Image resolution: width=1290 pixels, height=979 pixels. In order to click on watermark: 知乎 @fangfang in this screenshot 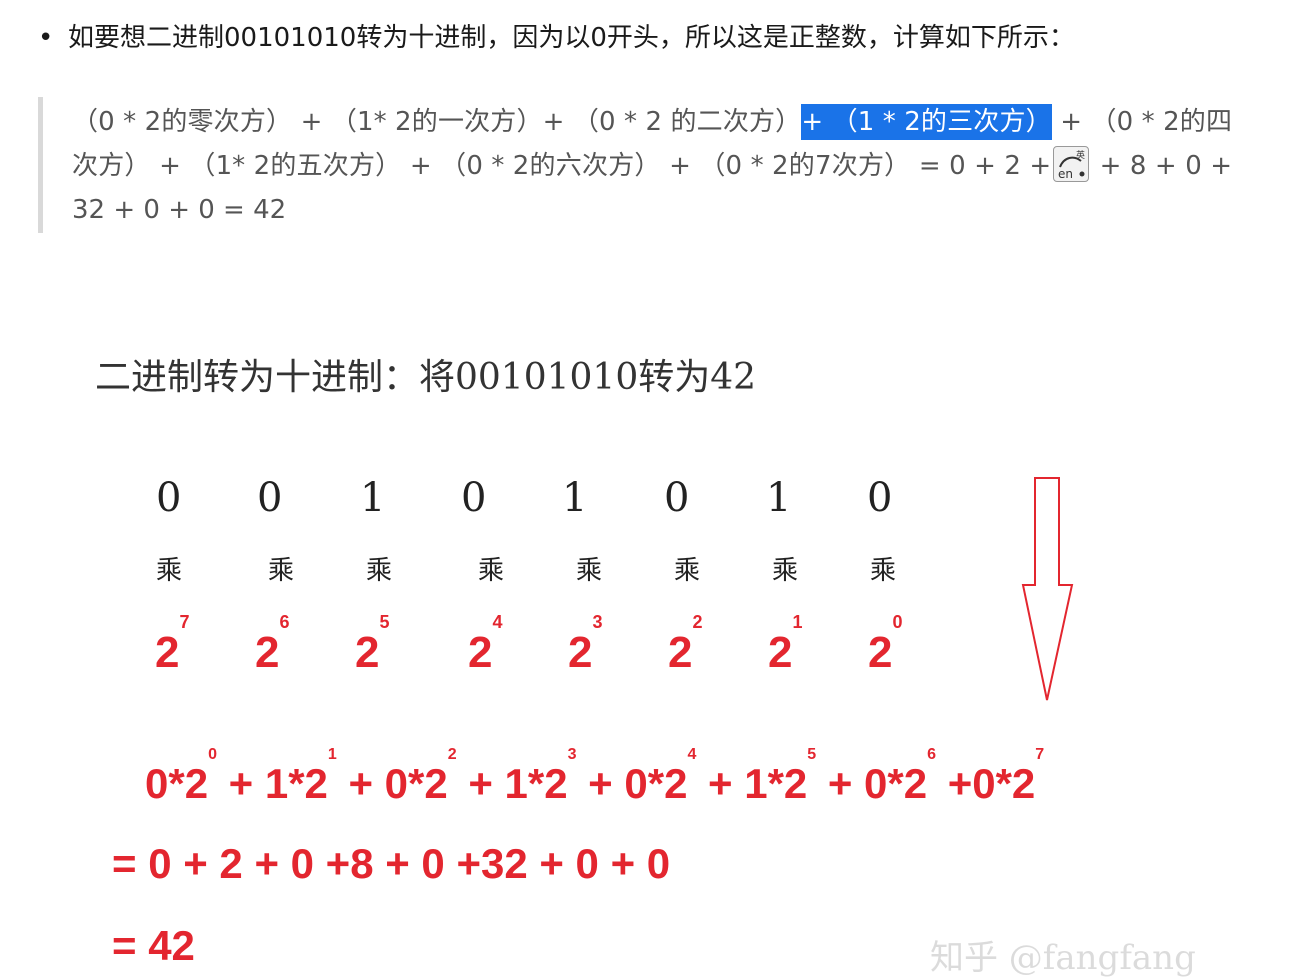, I will do `click(1063, 958)`.